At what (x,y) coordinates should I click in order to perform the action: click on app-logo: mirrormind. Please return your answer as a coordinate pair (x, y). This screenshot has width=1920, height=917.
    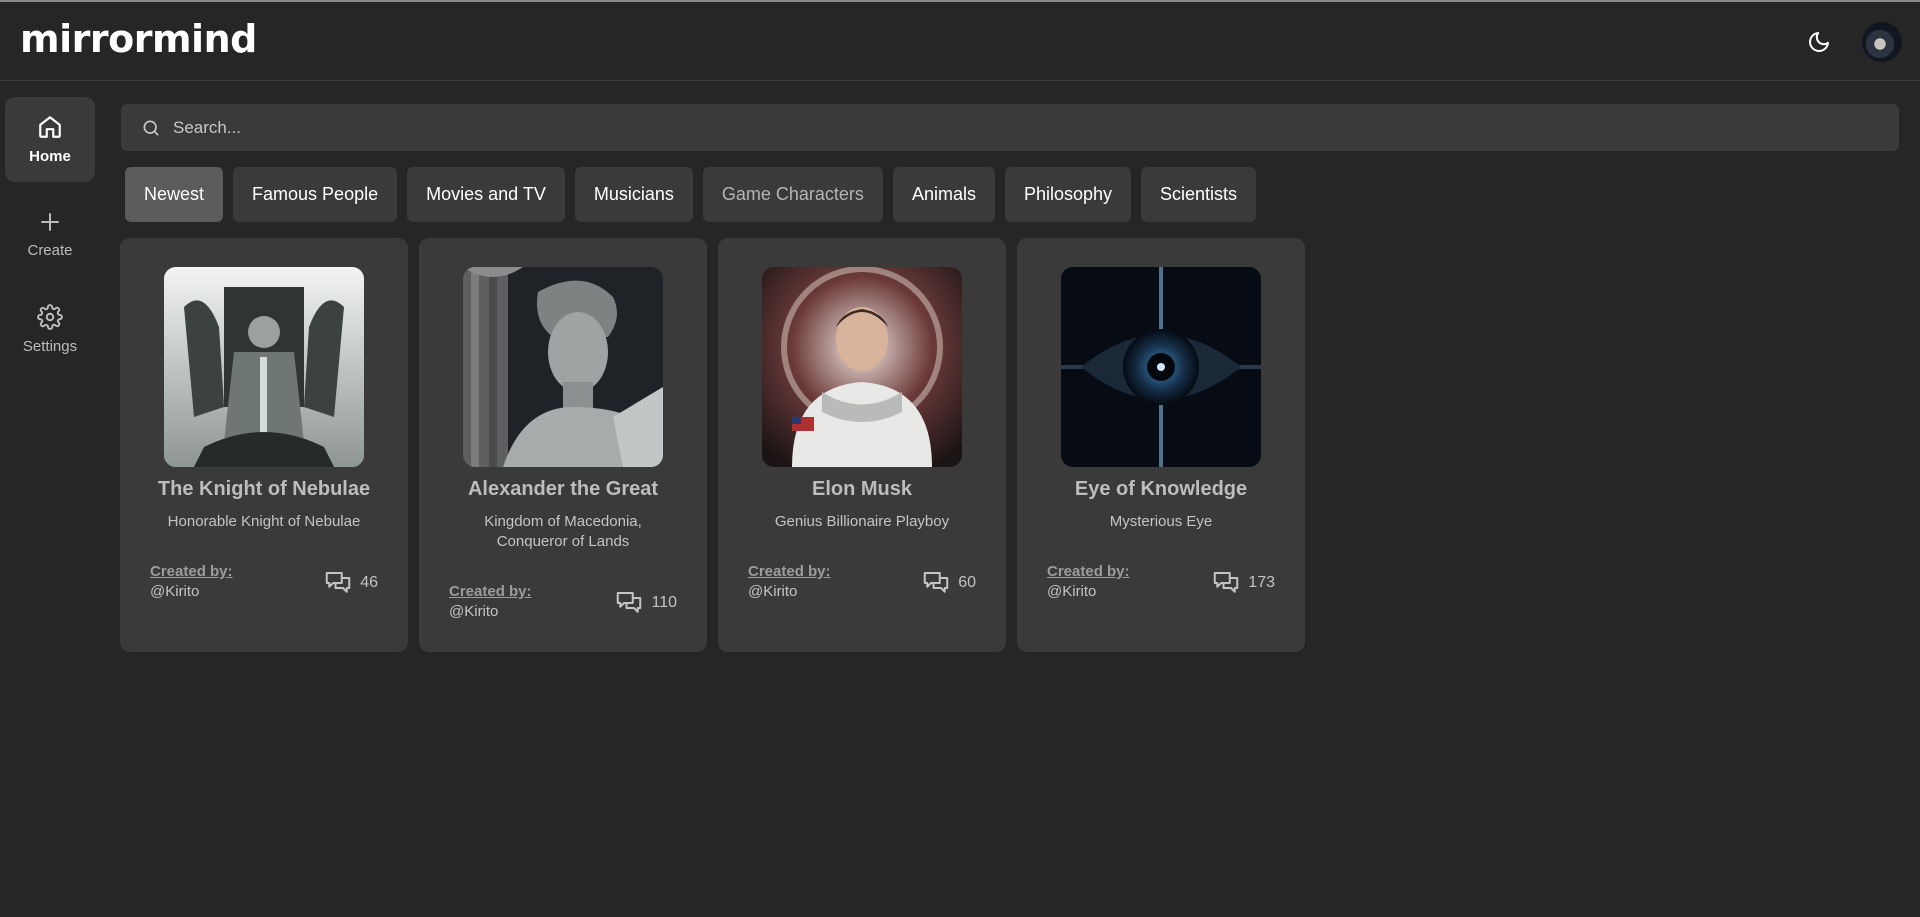
    Looking at the image, I should click on (138, 39).